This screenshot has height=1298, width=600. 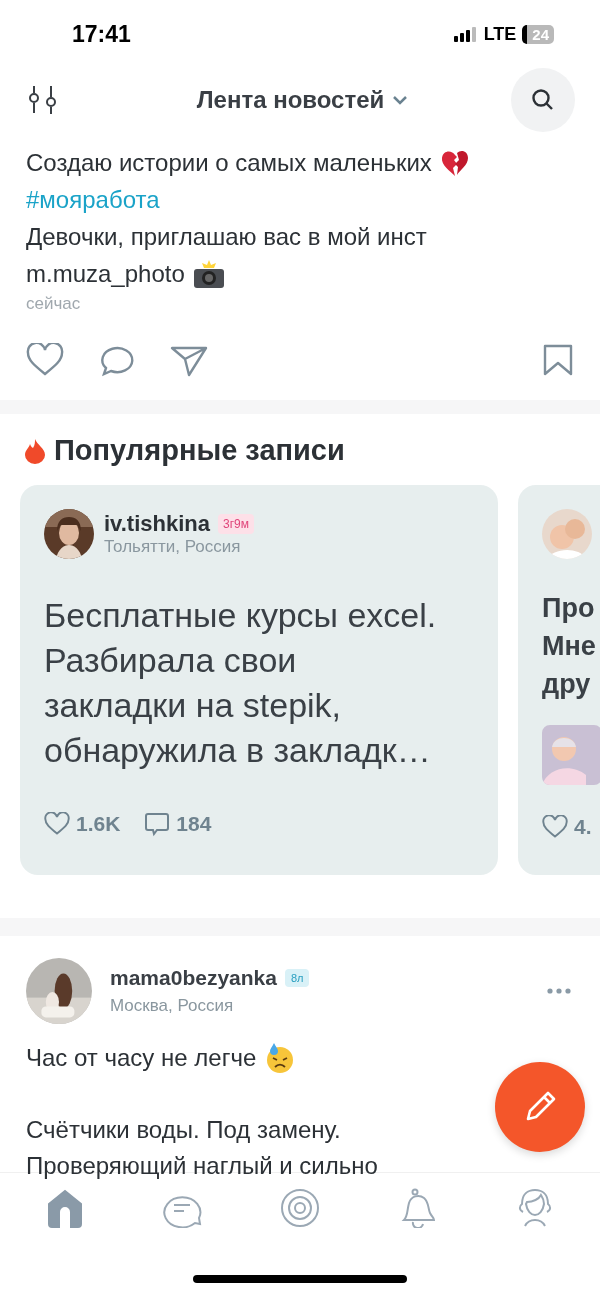 I want to click on author-location: Москва, Россия, so click(x=172, y=1006).